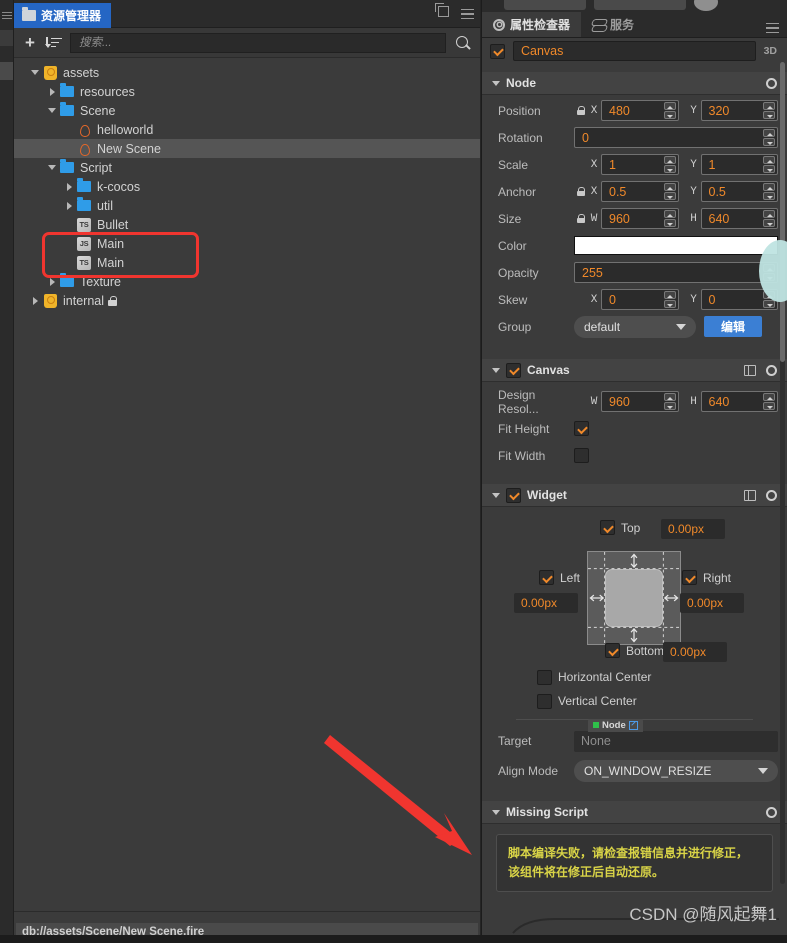  I want to click on axis-label-x: X, so click(594, 164).